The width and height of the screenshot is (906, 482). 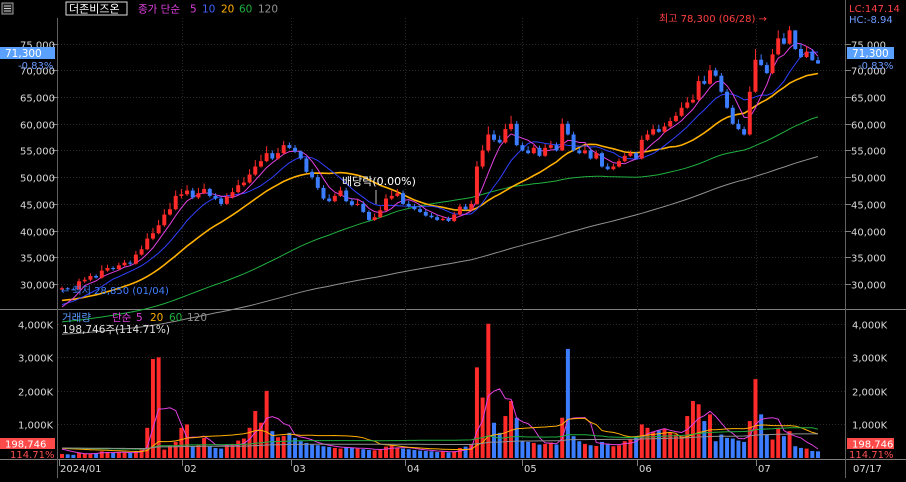 I want to click on low-annotation: ← 최저 28,850 (01/04), so click(x=115, y=291).